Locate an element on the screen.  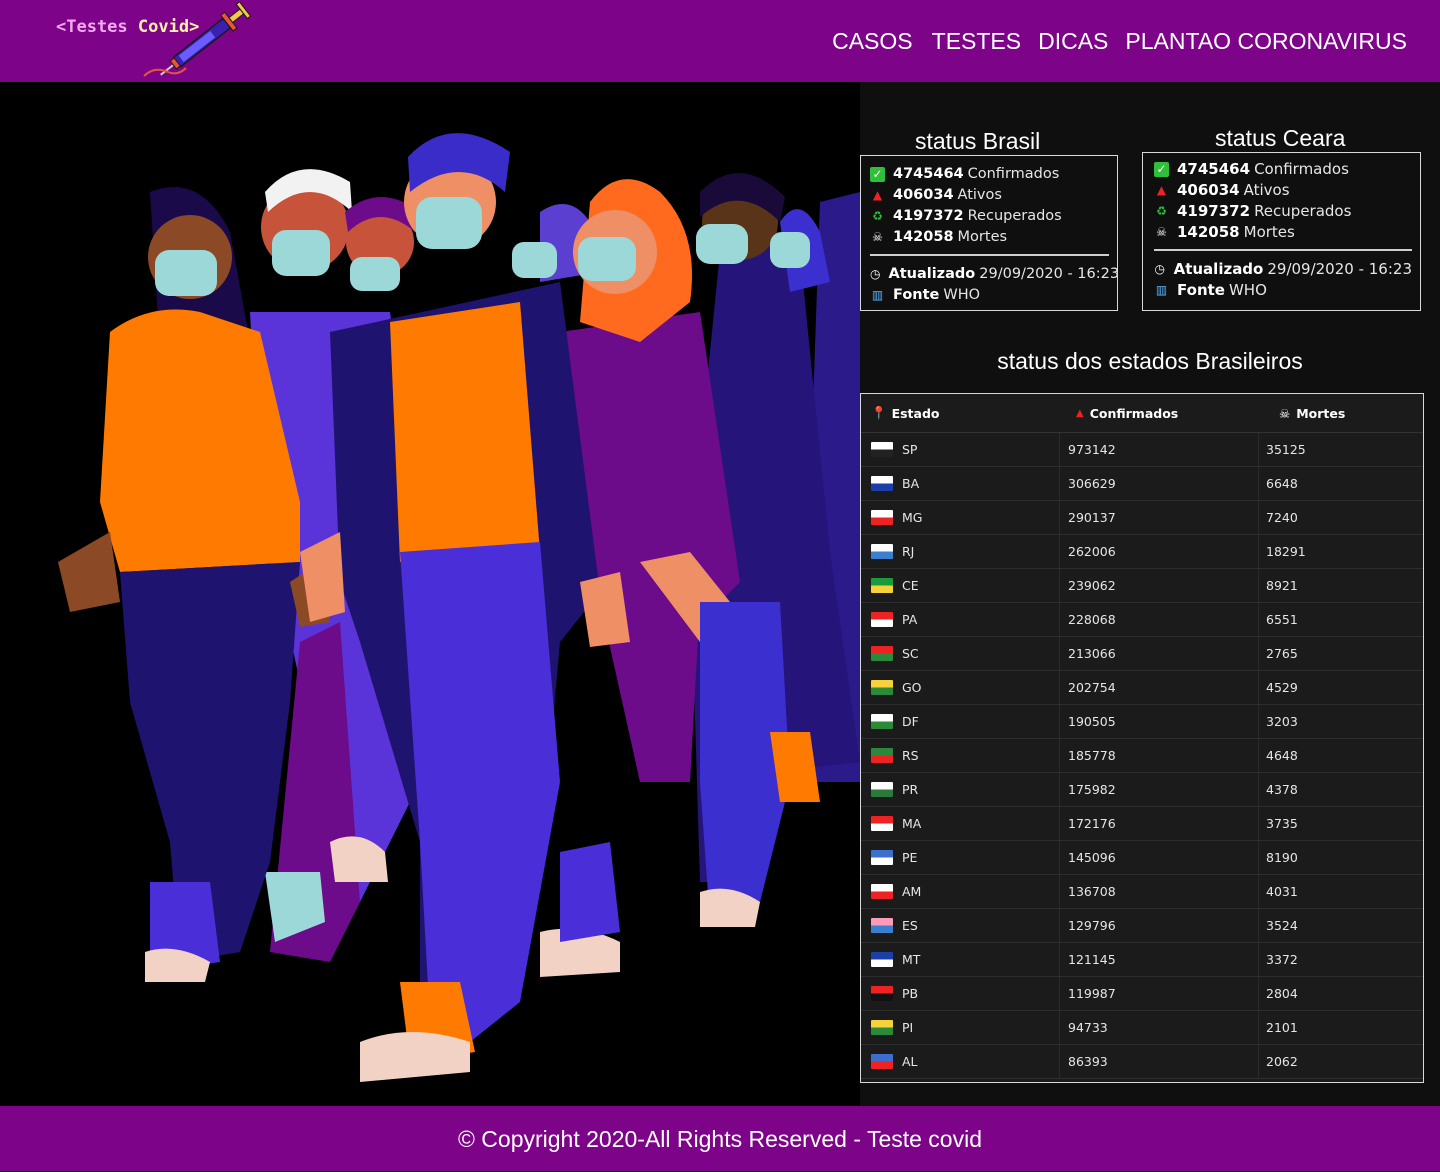
deaths-cell: 4378 is located at coordinates (1282, 789).